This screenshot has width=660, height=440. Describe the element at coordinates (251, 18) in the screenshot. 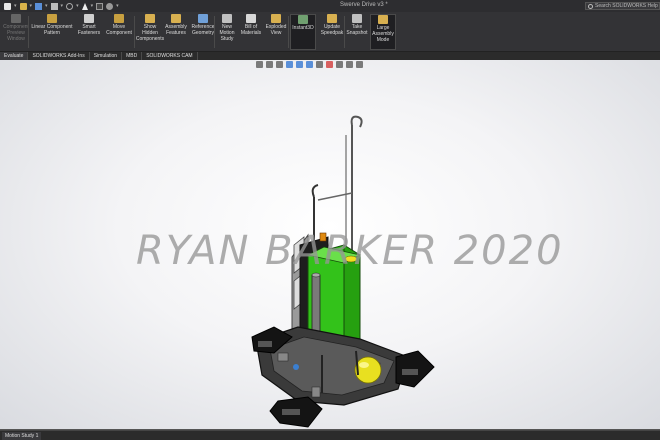

I see `bill-of-materials-icon` at that location.